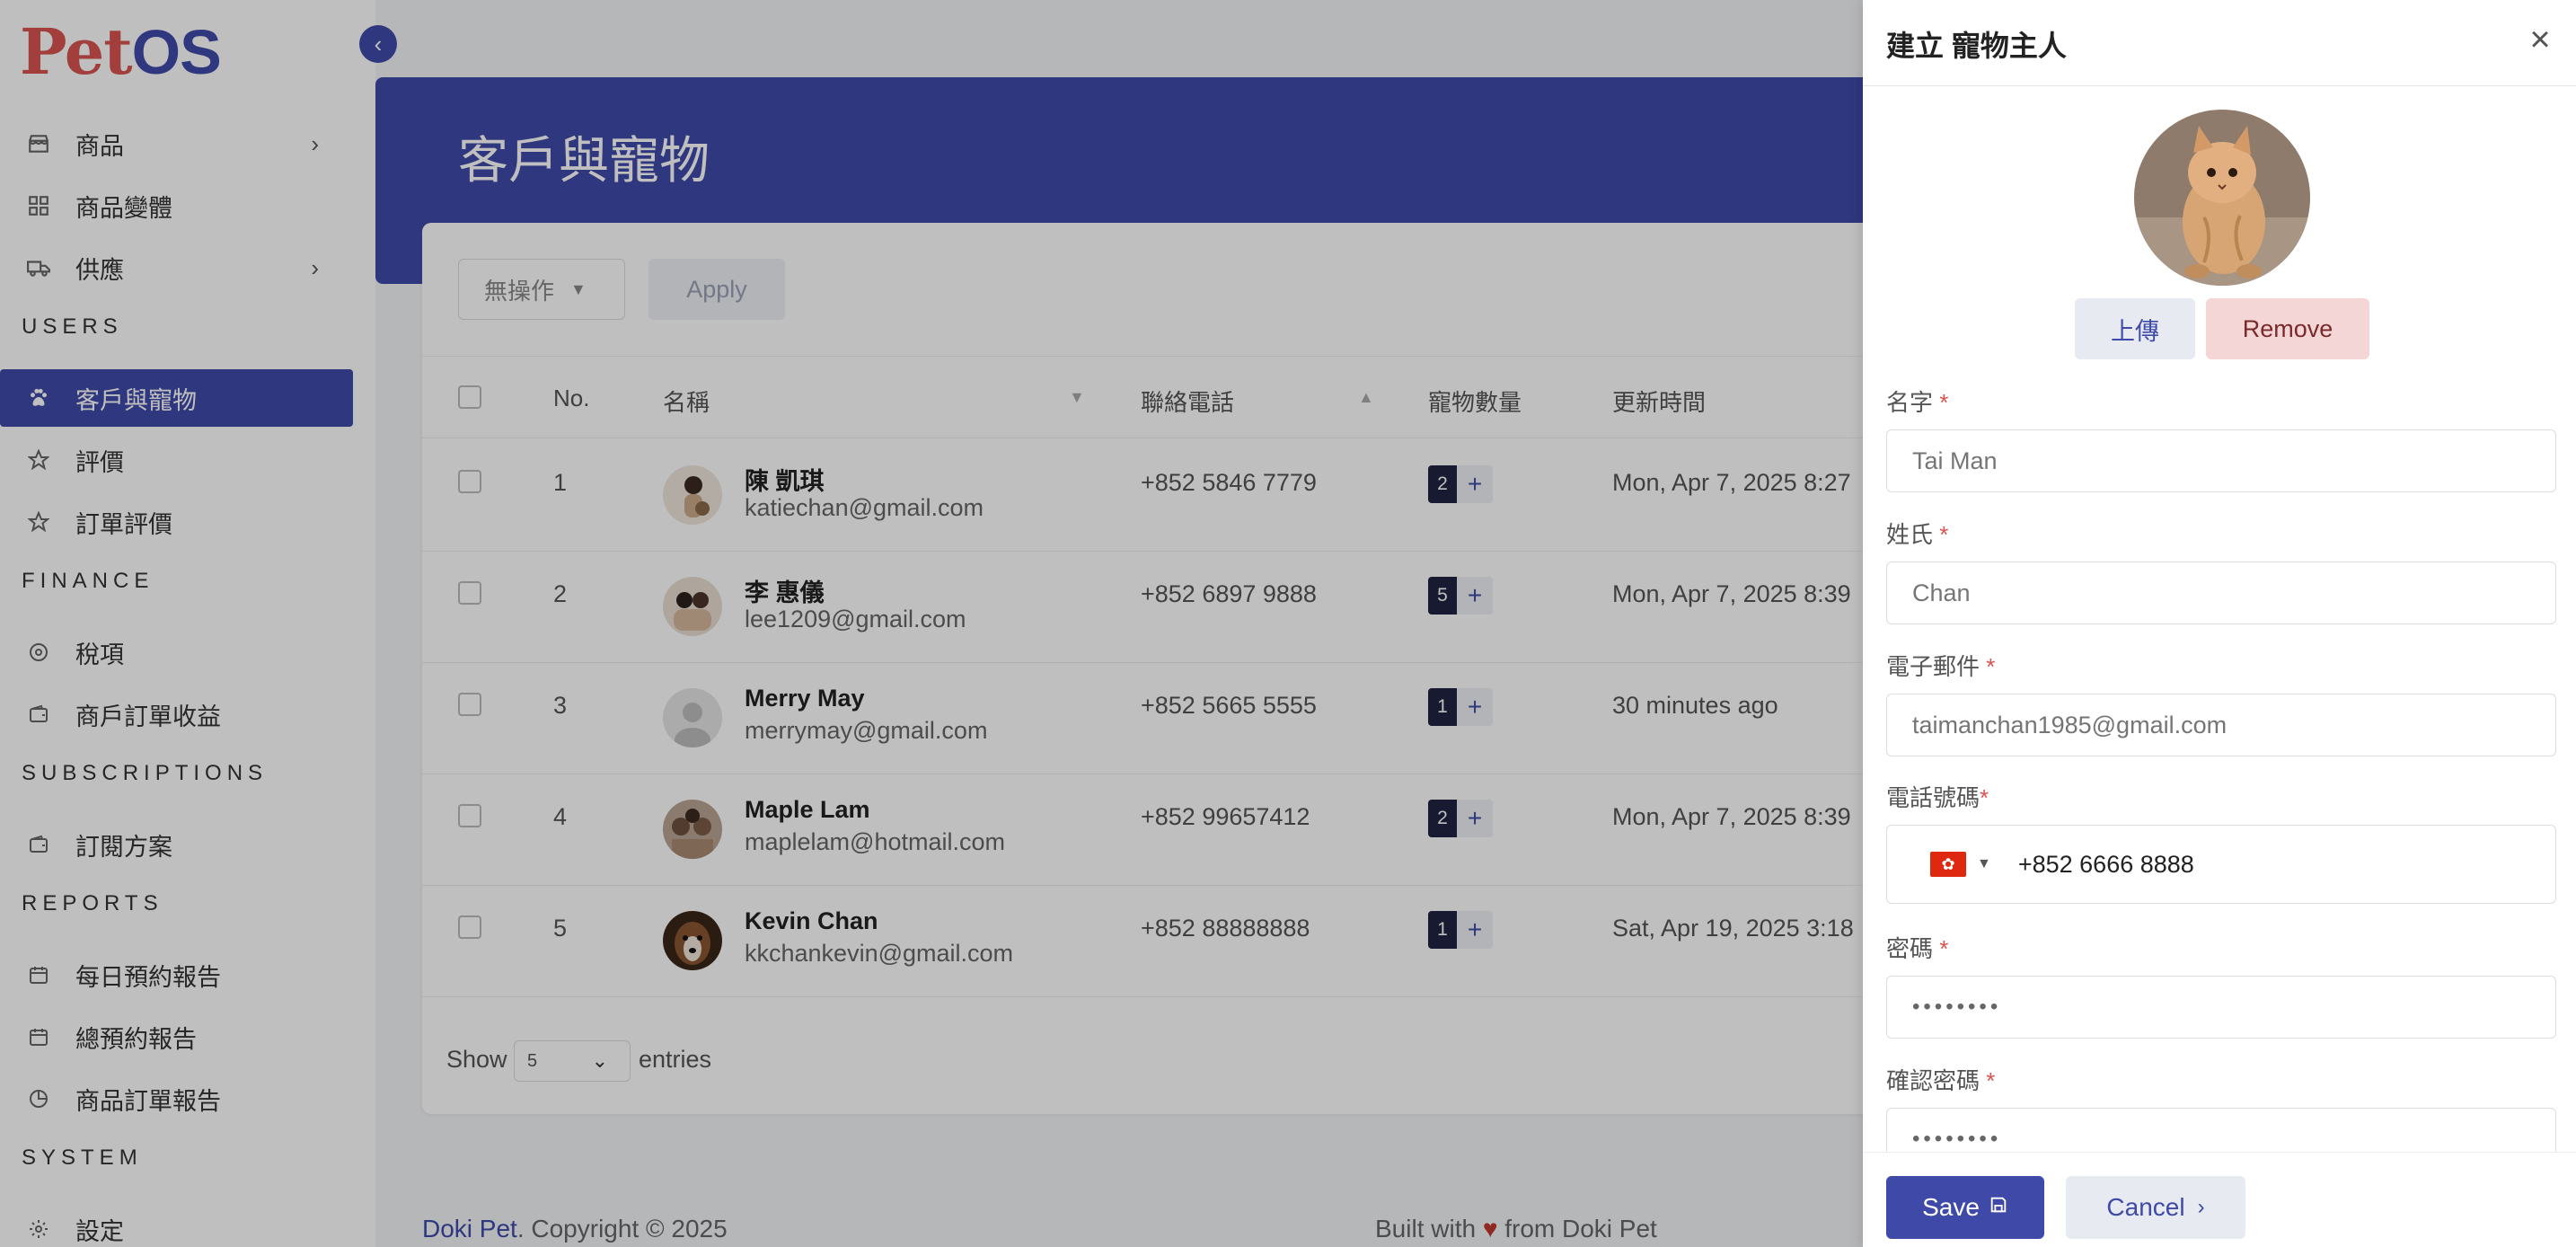  I want to click on email-input, so click(2221, 725).